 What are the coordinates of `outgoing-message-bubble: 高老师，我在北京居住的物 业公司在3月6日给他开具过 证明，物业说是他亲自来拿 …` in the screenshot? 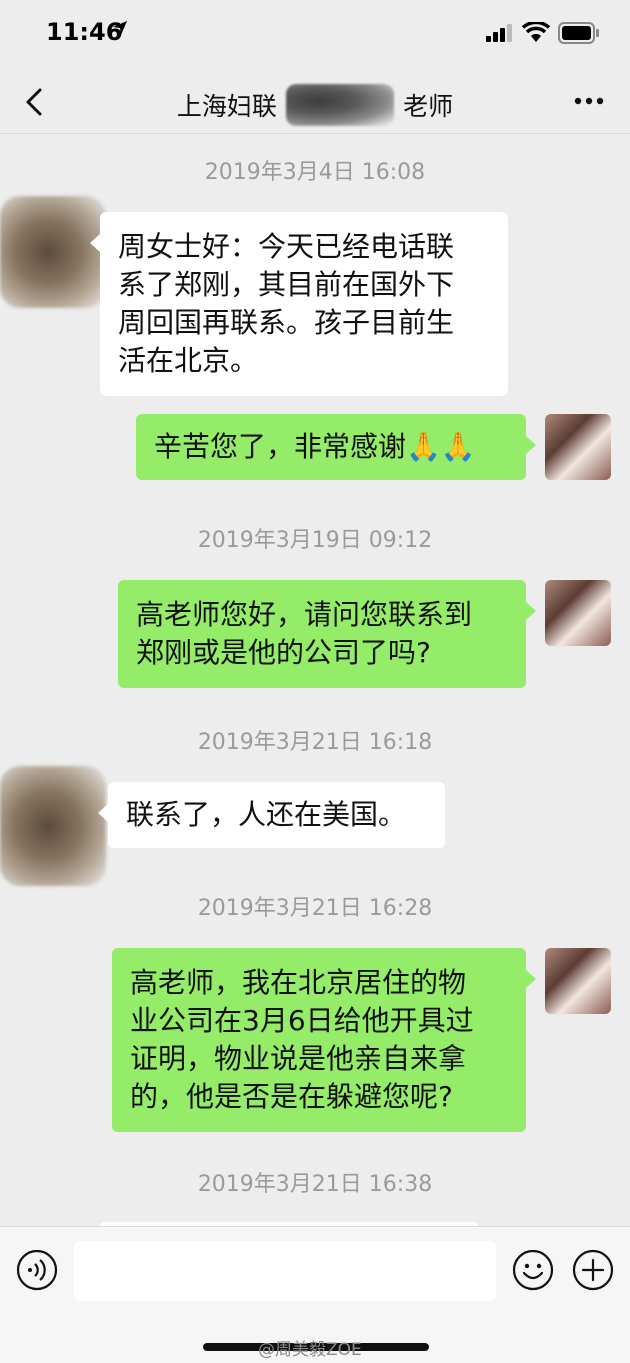 It's located at (324, 1040).